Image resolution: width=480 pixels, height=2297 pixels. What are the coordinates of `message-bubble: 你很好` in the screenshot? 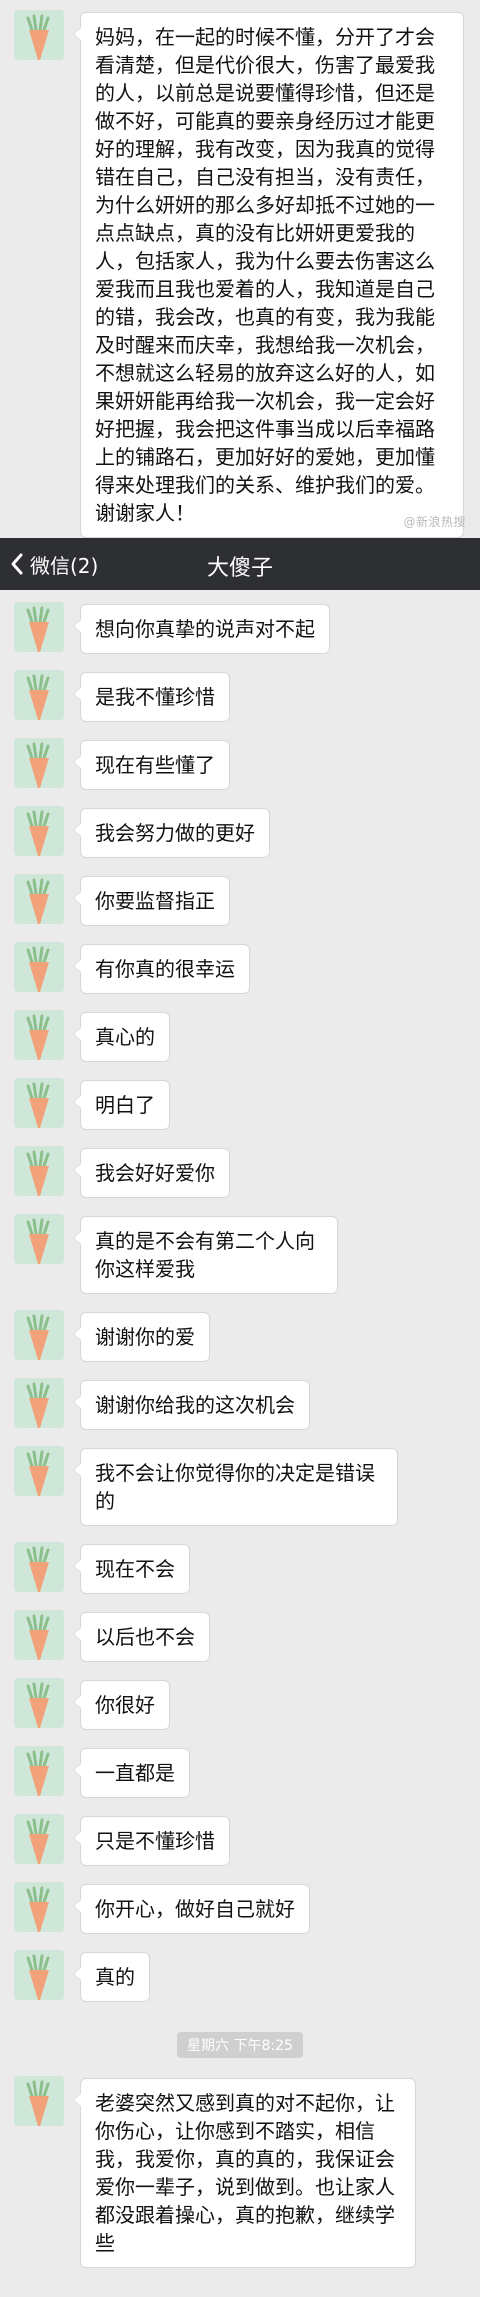 It's located at (121, 1705).